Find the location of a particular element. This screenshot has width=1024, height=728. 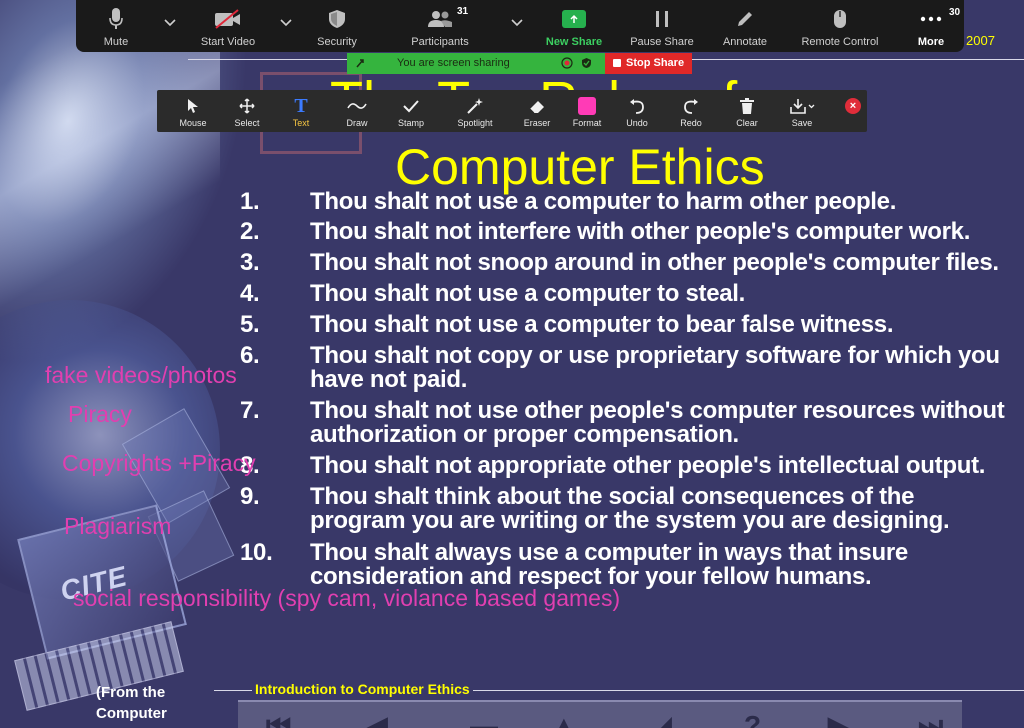

spotlight-icon is located at coordinates (475, 106).